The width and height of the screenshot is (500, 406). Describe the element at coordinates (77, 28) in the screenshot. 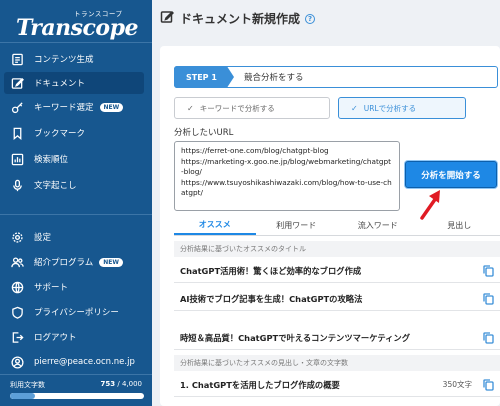

I see `brand-name: Transcope` at that location.